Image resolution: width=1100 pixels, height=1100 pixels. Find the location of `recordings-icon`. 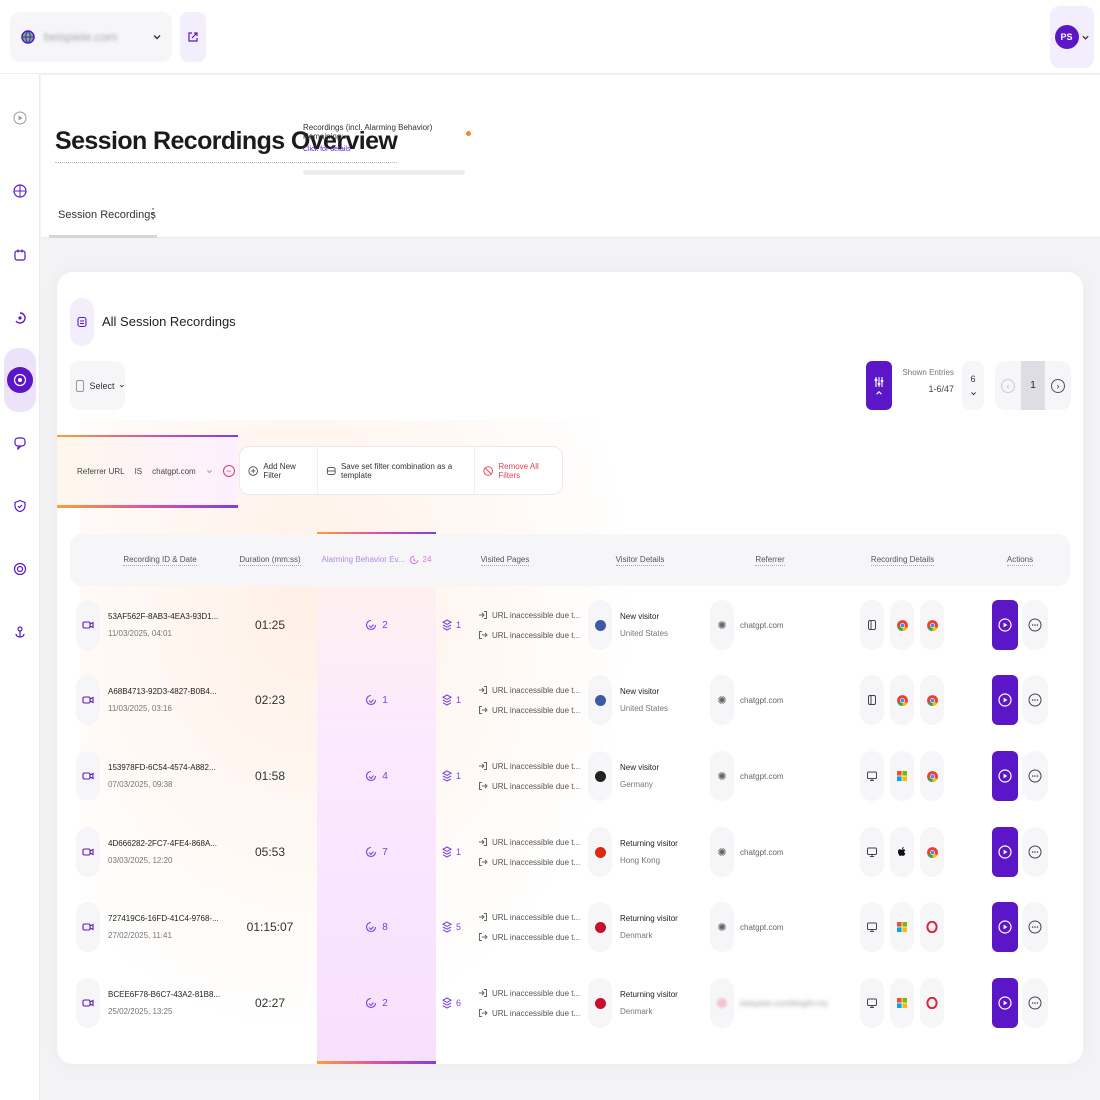

recordings-icon is located at coordinates (82, 322).